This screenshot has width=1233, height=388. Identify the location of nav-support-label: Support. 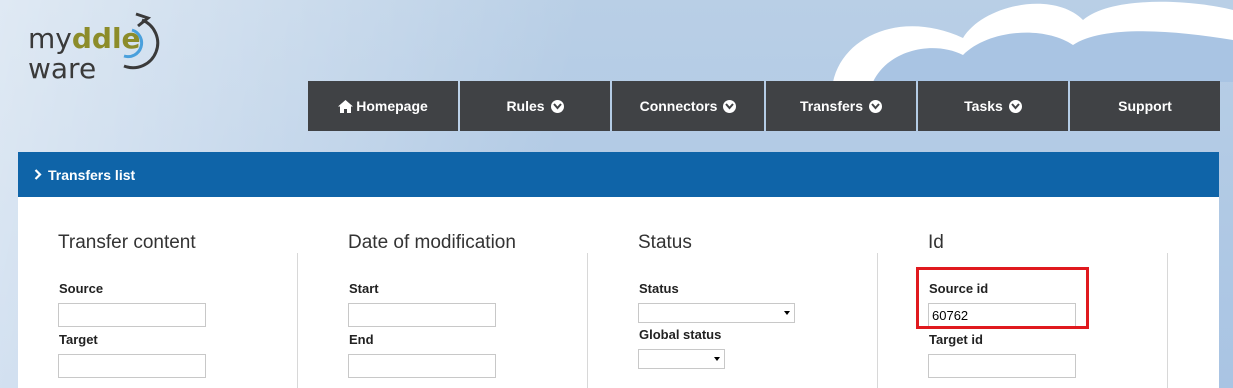
(1145, 106).